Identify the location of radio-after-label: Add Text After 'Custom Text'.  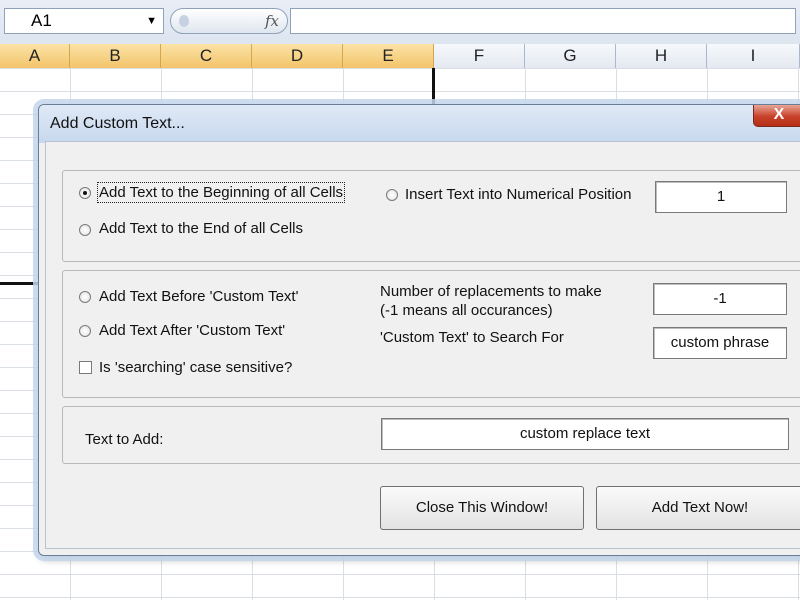
(192, 330).